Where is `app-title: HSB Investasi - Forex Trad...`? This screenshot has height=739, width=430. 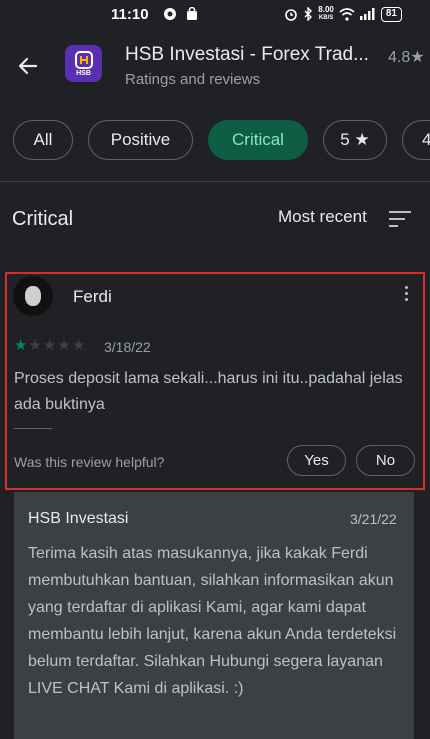 app-title: HSB Investasi - Forex Trad... is located at coordinates (247, 54).